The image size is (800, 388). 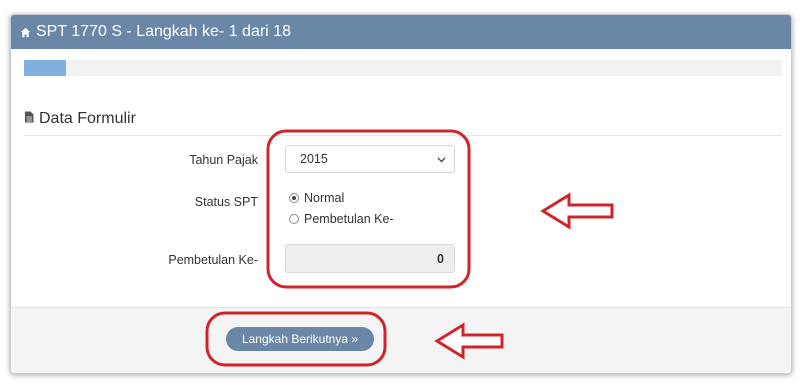 I want to click on tahun-pajak-label: Tahun Pajak, so click(x=223, y=160).